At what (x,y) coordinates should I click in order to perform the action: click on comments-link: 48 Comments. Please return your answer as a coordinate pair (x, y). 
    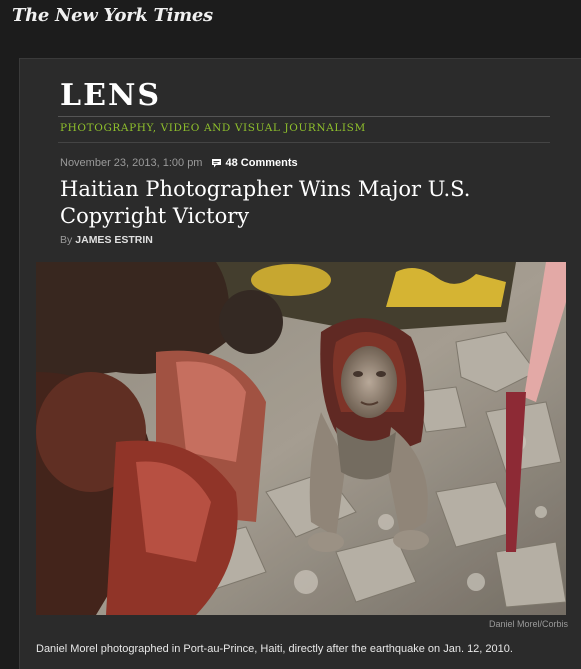
    Looking at the image, I should click on (255, 163).